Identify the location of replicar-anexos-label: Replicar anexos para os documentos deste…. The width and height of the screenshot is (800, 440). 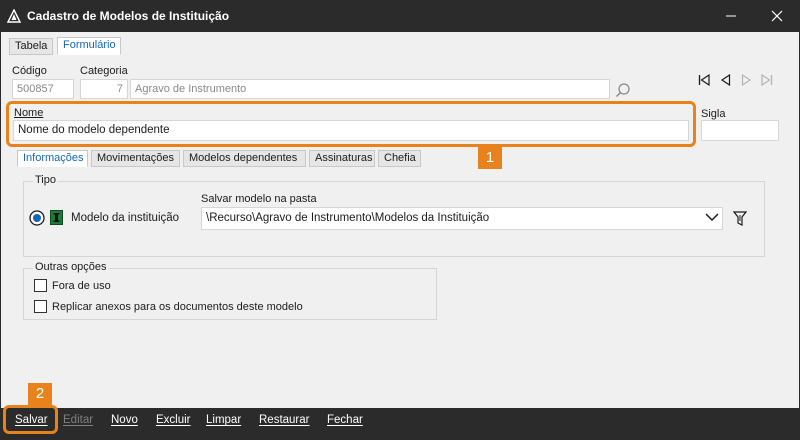
(177, 307).